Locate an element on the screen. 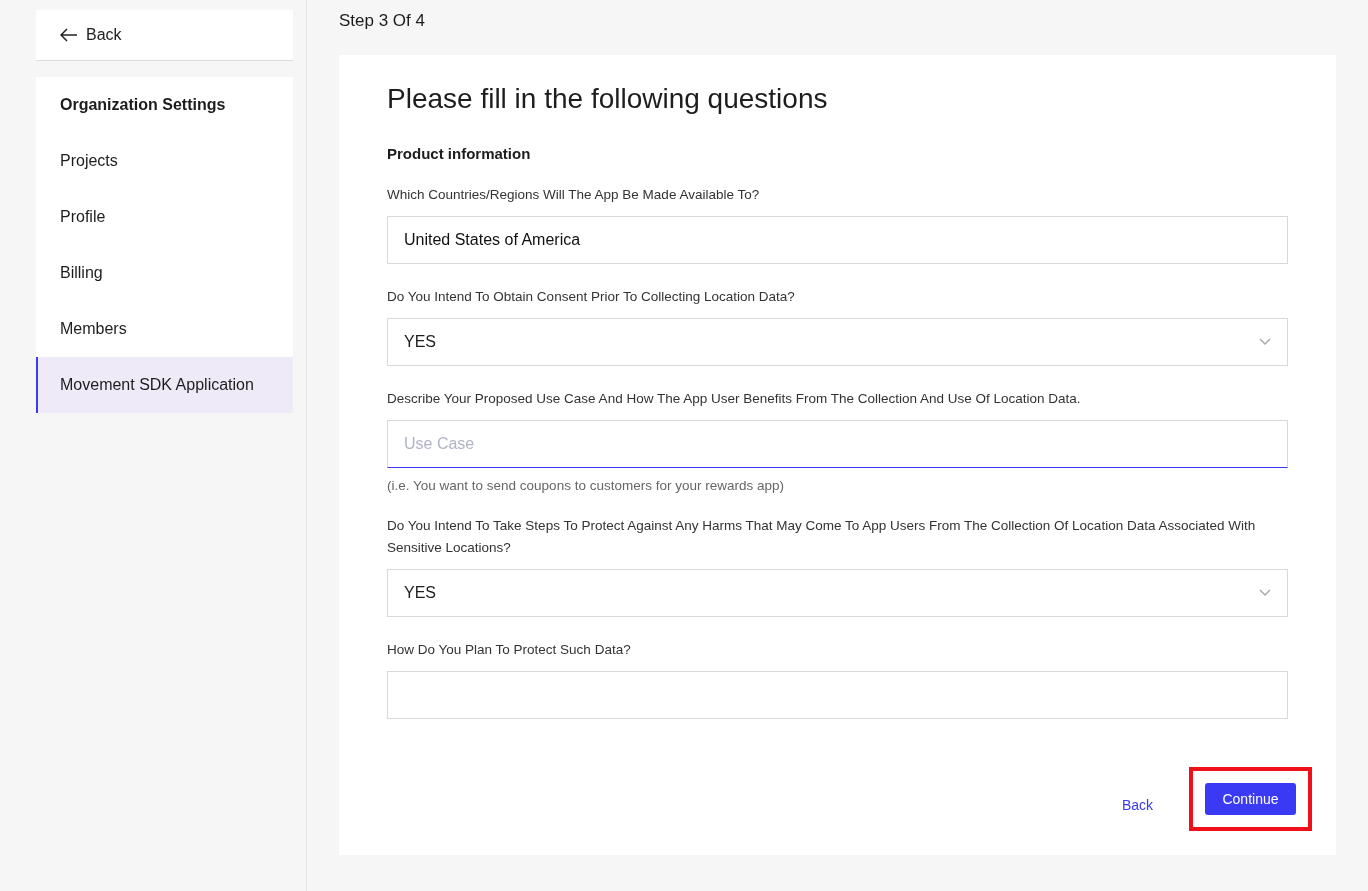  step-indicator: Step 3 Of 4 is located at coordinates (382, 21).